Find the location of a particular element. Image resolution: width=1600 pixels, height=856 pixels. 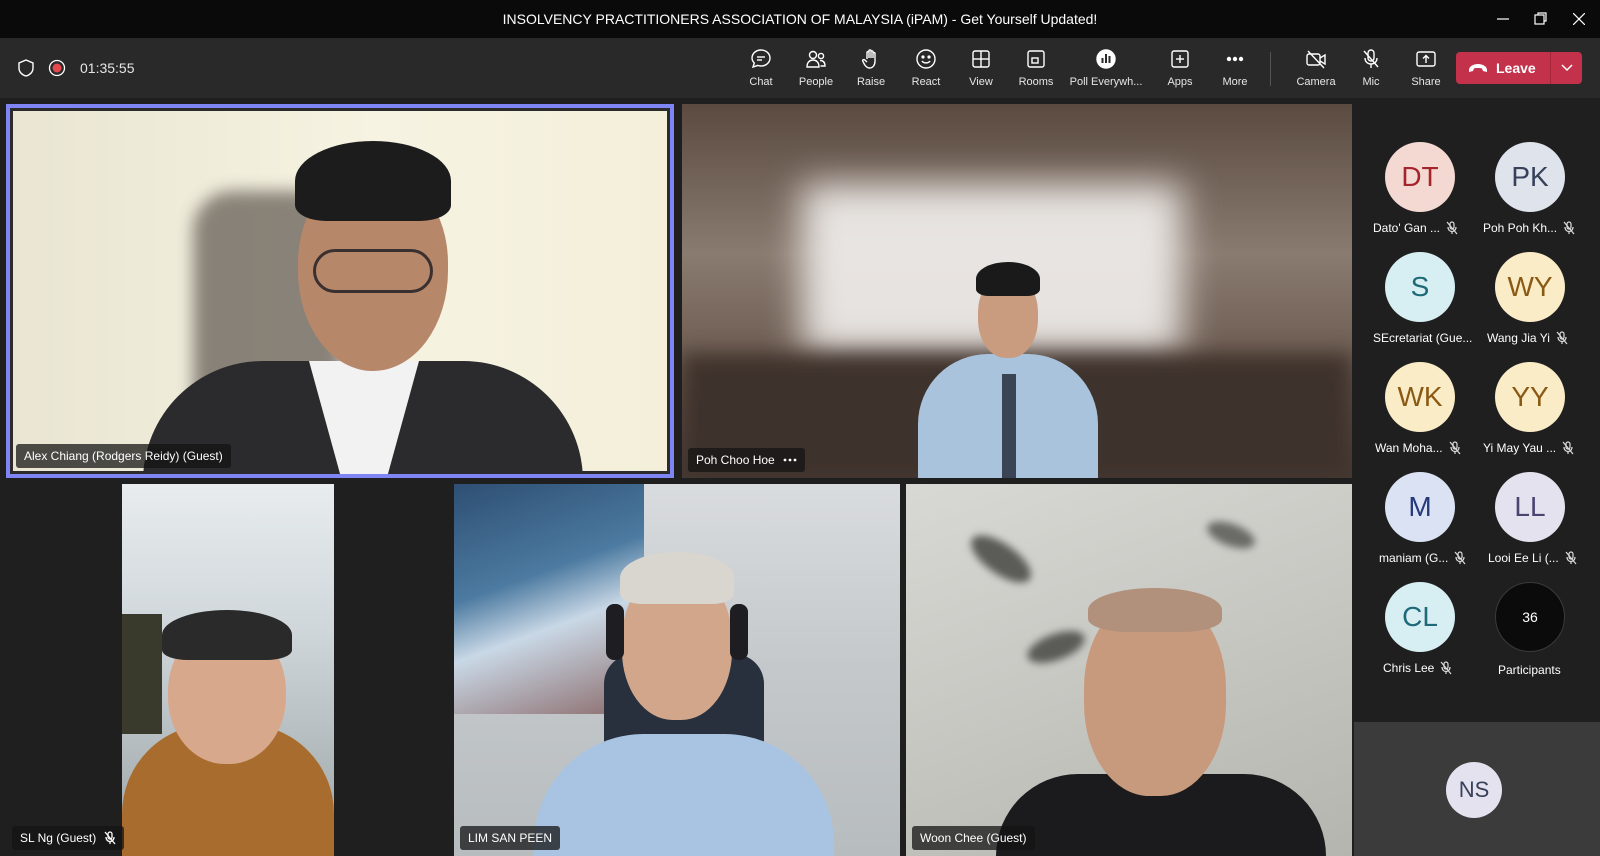

avatar: M is located at coordinates (1420, 507).